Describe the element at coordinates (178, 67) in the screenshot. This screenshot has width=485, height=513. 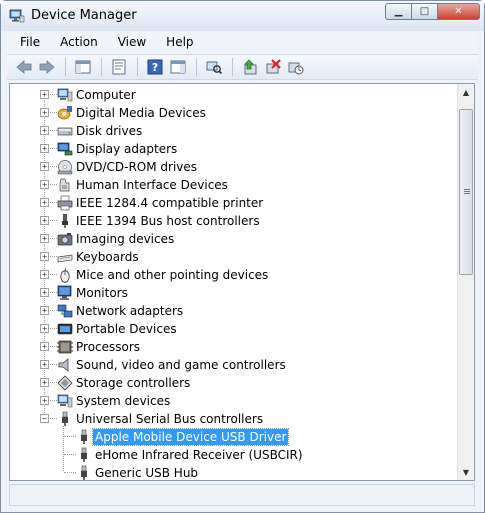
I see `show-hide-action-pane-button` at that location.